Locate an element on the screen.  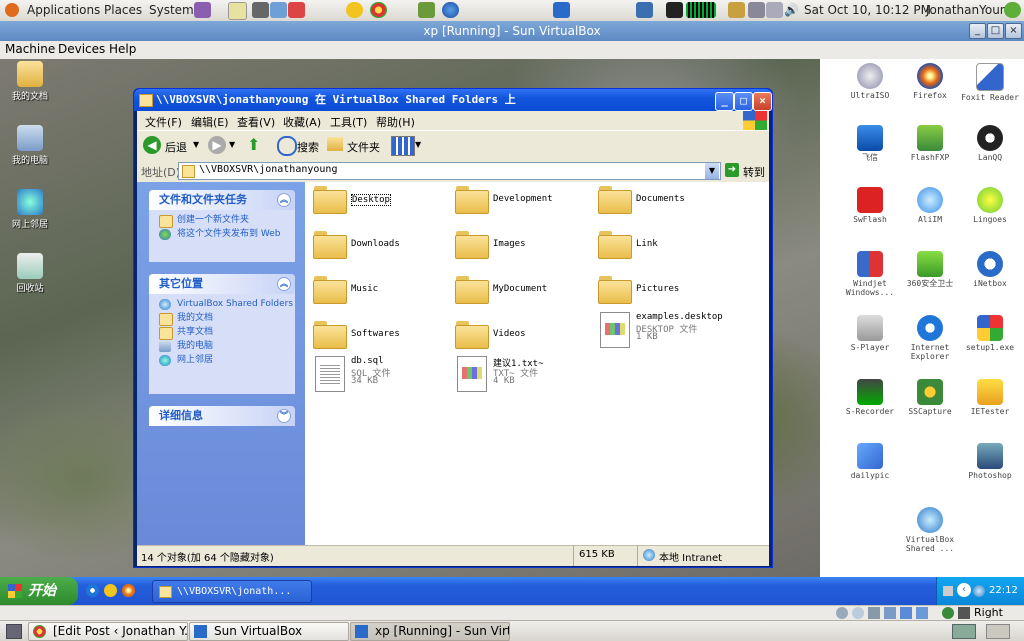
folder-item: Link is located at coordinates (668, 245).